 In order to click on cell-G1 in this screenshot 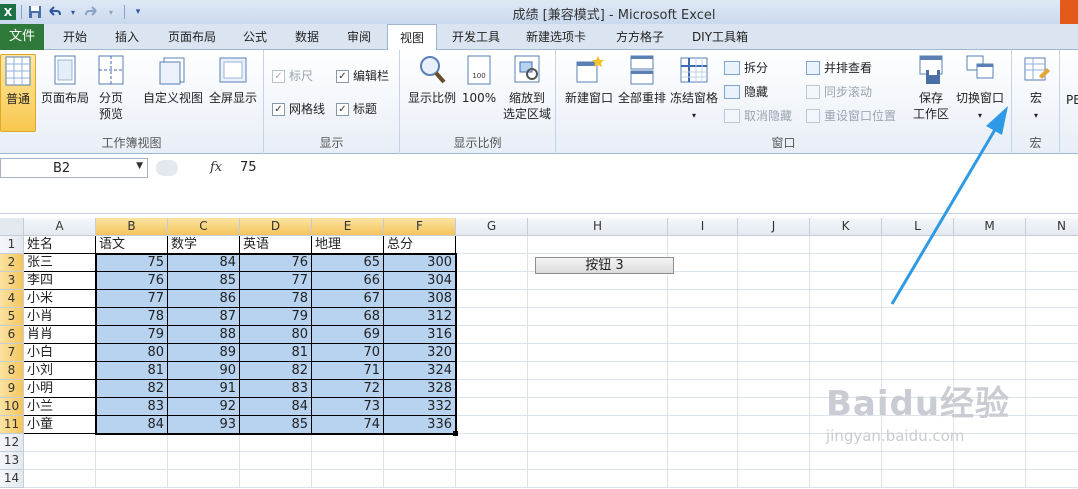, I will do `click(492, 245)`.